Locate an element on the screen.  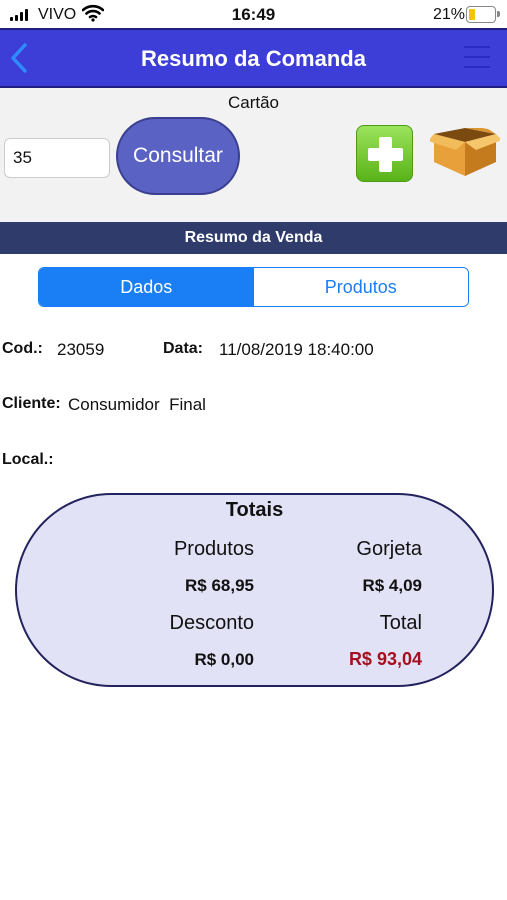
status-bar: VIVO 16:49 21% is located at coordinates (253, 15).